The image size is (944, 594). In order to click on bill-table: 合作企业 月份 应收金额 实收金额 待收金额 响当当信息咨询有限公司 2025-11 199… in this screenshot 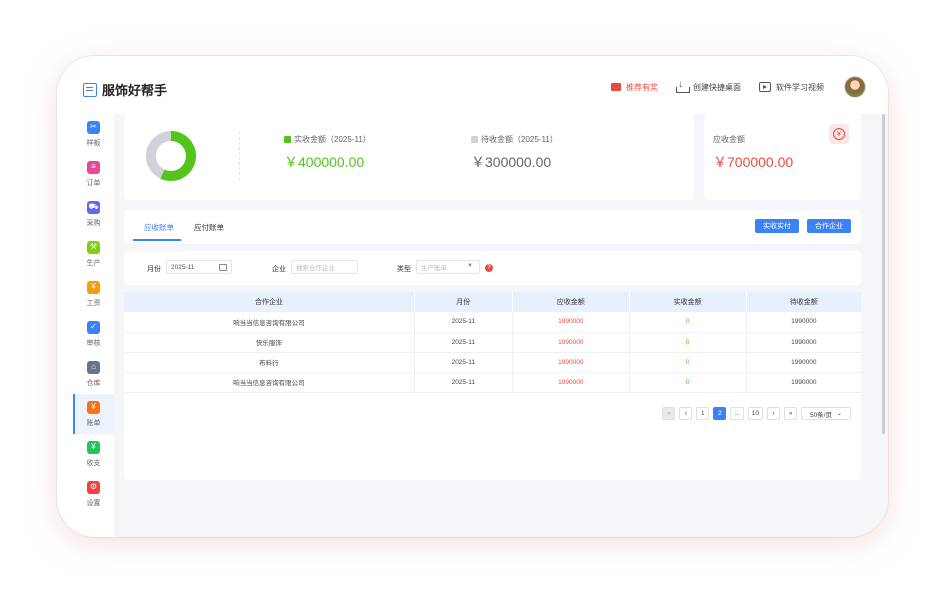, I will do `click(492, 342)`.